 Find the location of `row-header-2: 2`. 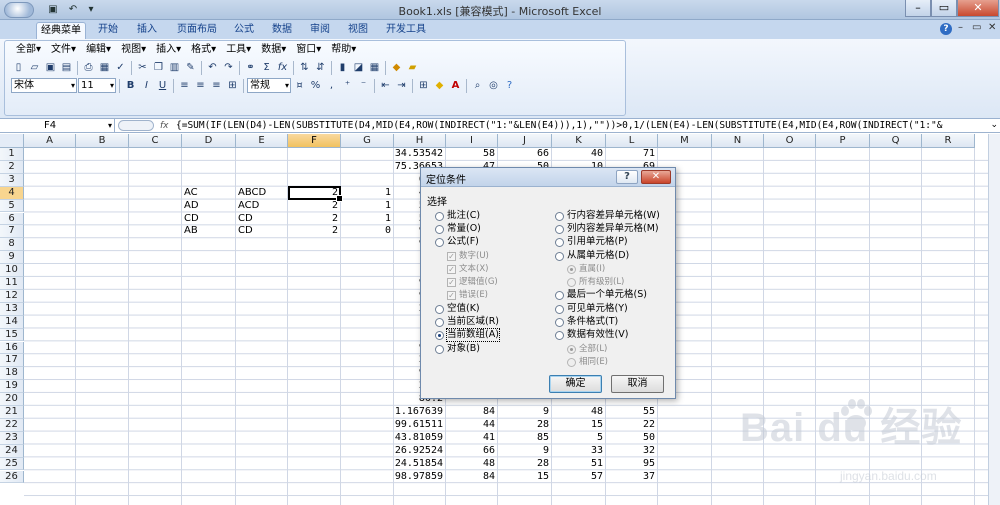

row-header-2: 2 is located at coordinates (12, 167).